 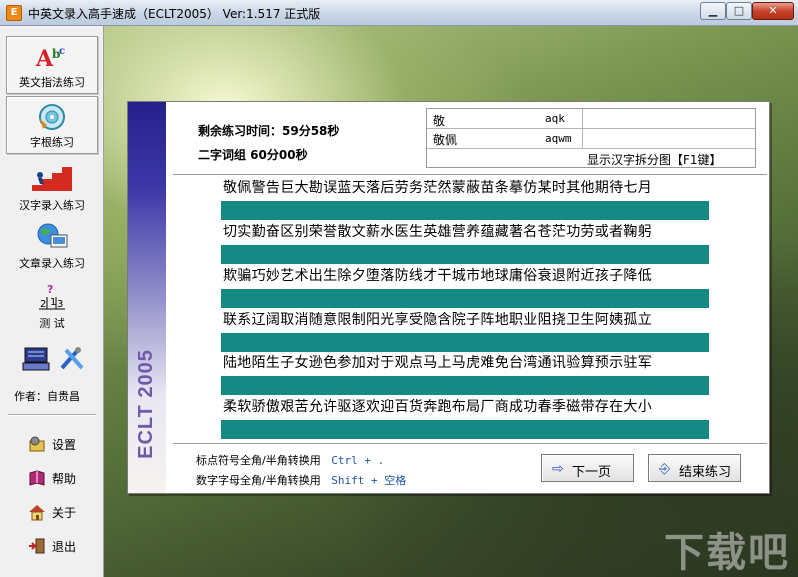 I want to click on maximize-button: □, so click(x=739, y=11).